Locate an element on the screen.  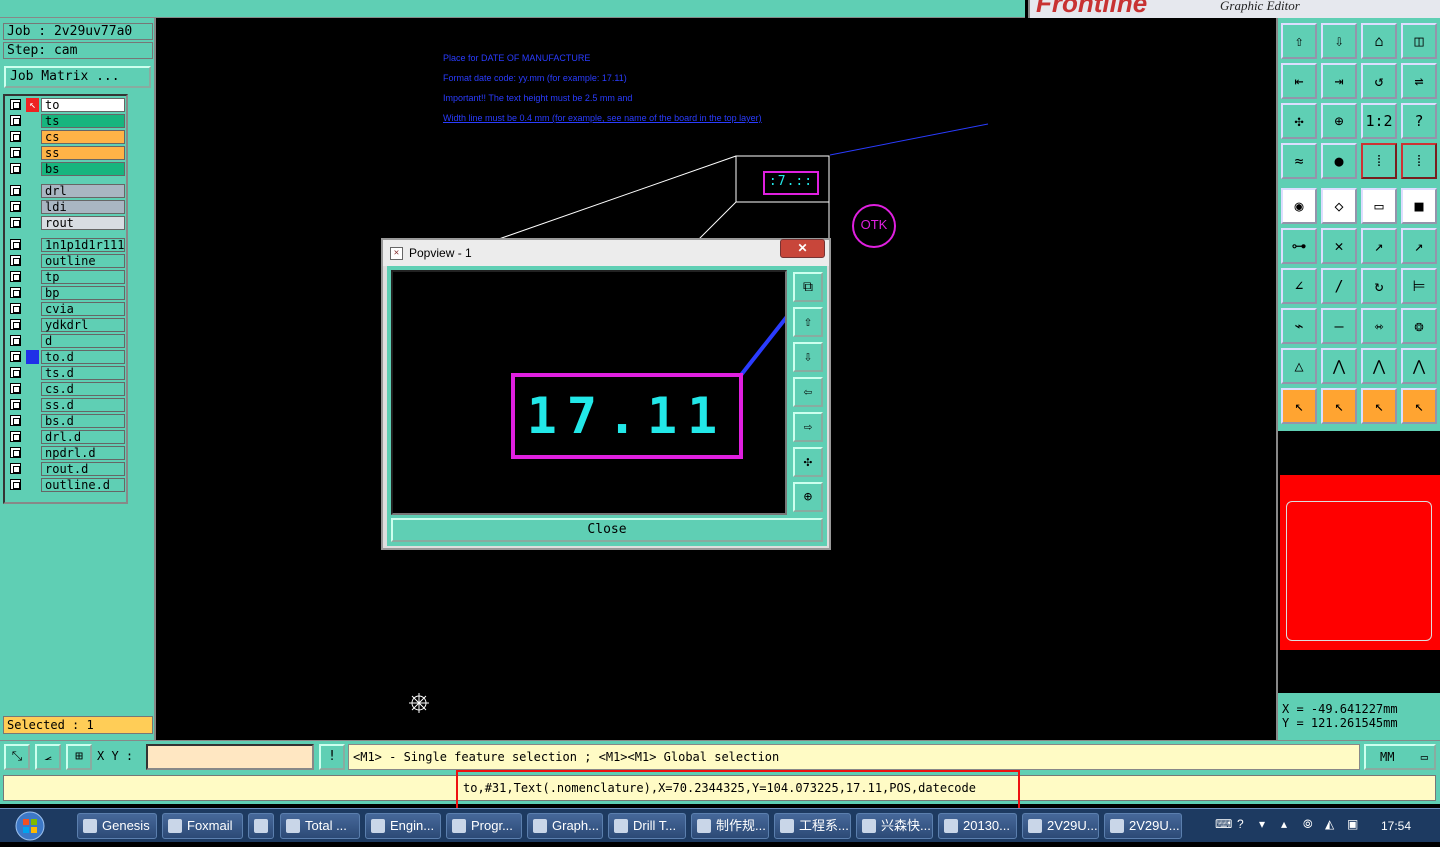
tool-button: ⇿ is located at coordinates (1379, 326).